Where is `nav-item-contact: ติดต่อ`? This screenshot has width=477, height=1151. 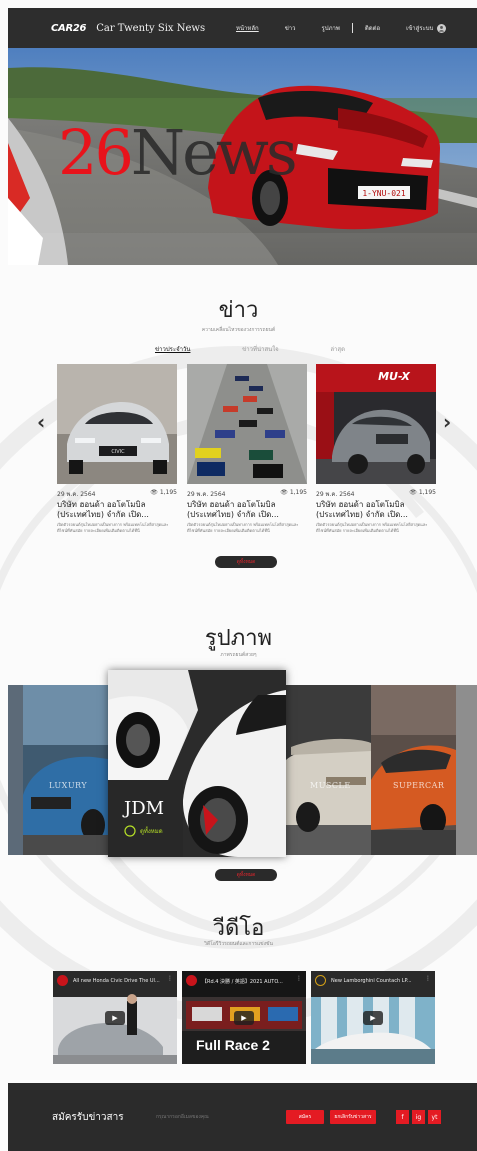 nav-item-contact: ติดต่อ is located at coordinates (372, 28).